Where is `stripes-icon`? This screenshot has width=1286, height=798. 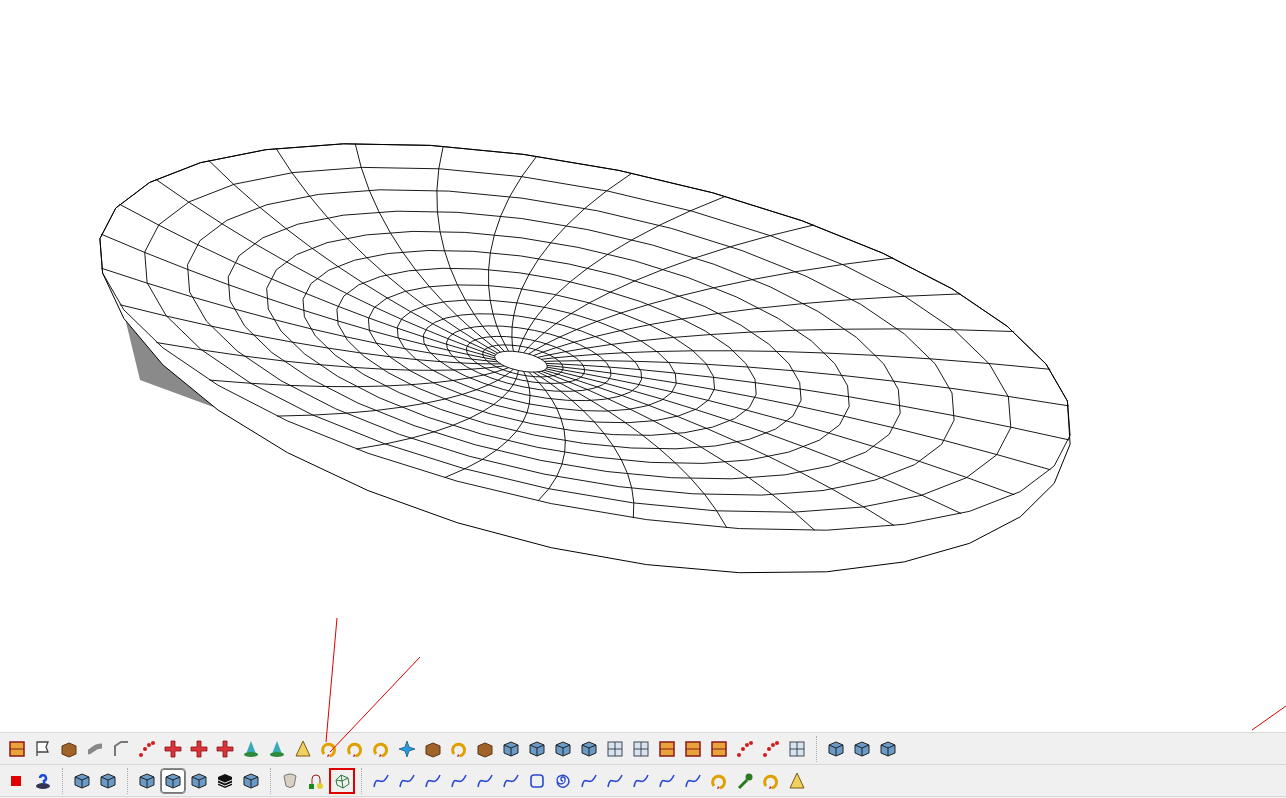 stripes-icon is located at coordinates (225, 780).